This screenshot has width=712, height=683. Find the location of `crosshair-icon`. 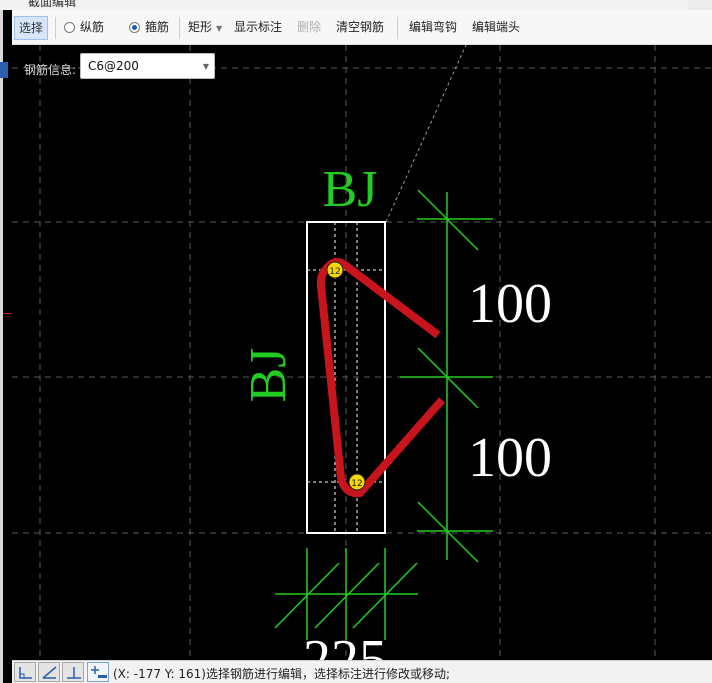

crosshair-icon is located at coordinates (99, 672).